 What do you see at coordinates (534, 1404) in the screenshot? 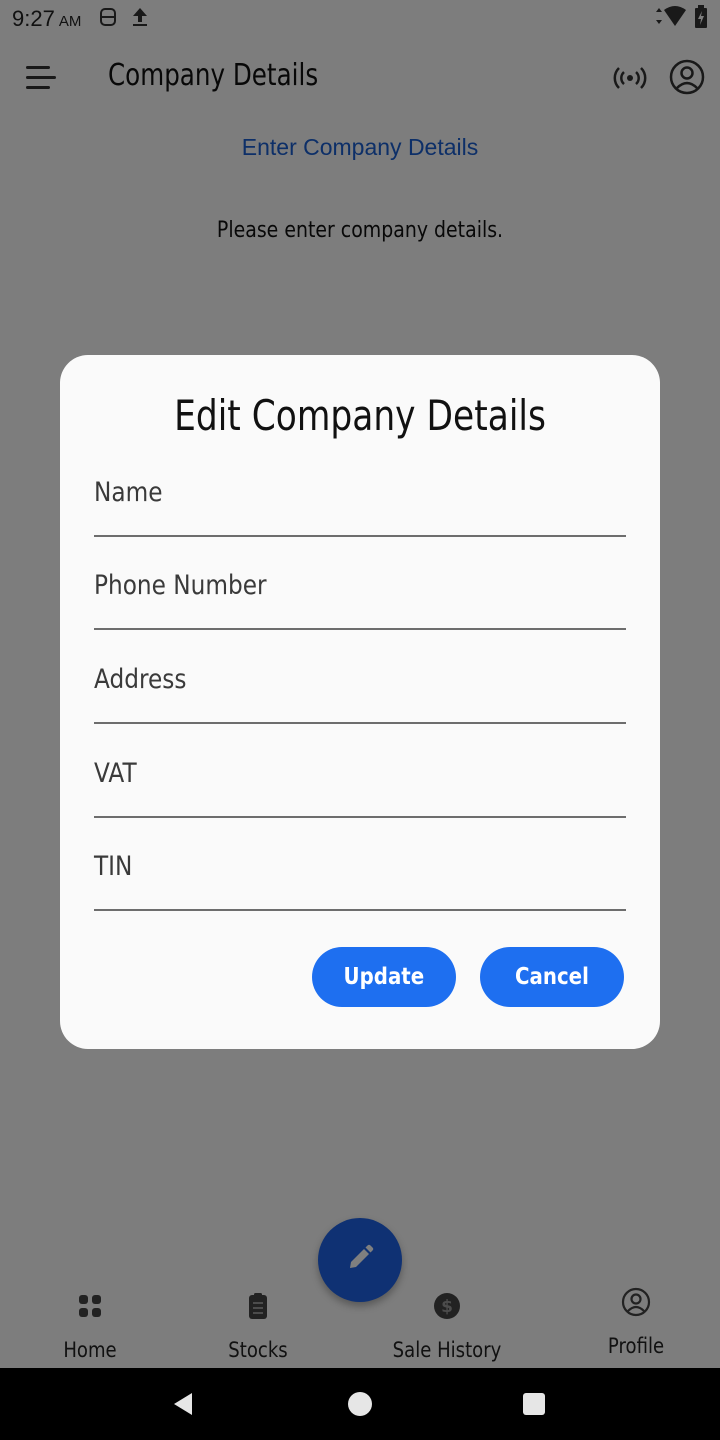
I see `recents-square-icon` at bounding box center [534, 1404].